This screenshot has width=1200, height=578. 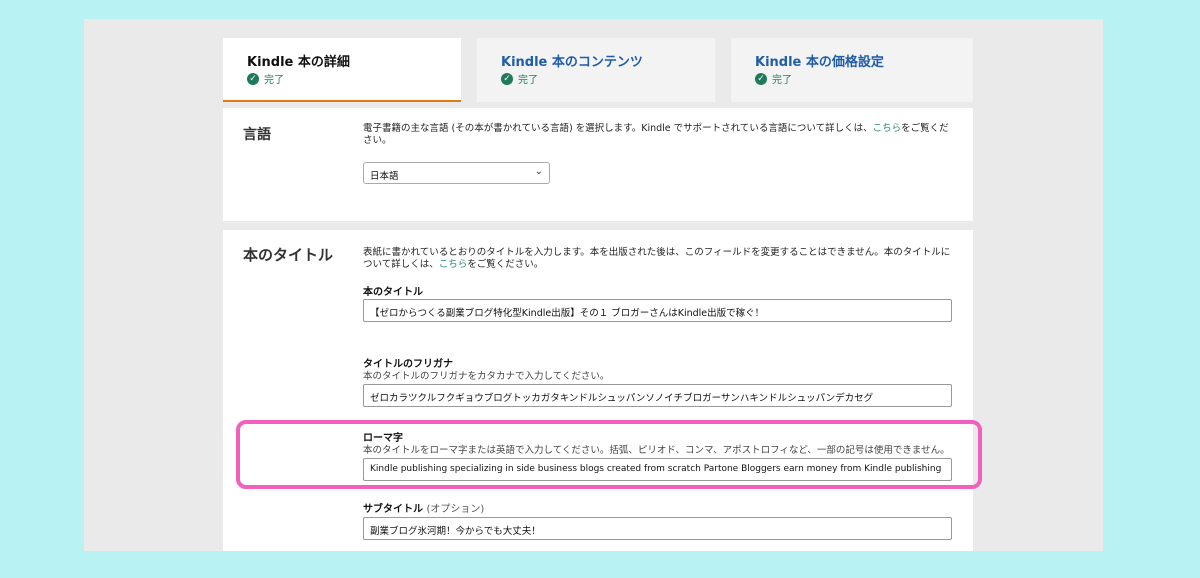 What do you see at coordinates (819, 62) in the screenshot?
I see `tab-title: Kindle 本の価格設定` at bounding box center [819, 62].